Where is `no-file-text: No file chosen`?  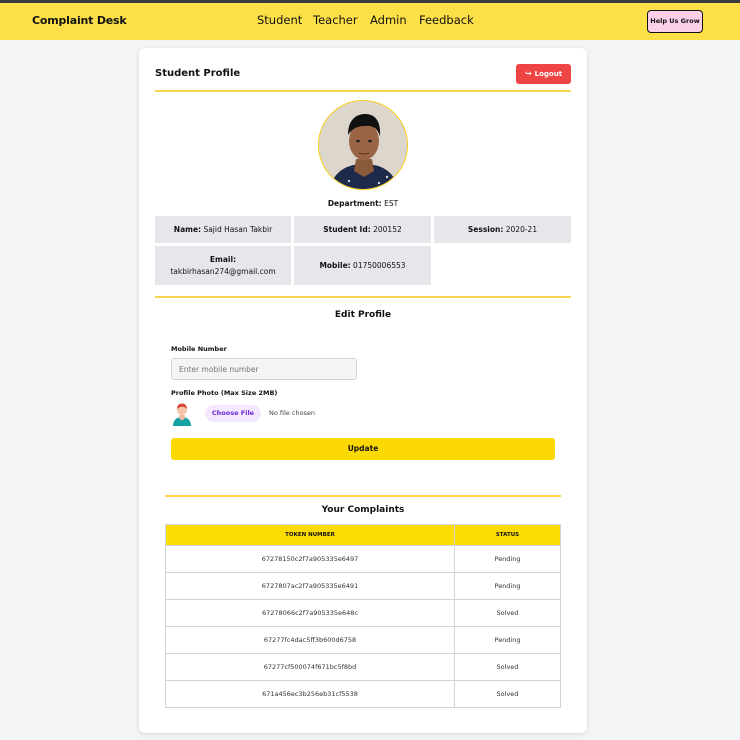
no-file-text: No file chosen is located at coordinates (292, 413).